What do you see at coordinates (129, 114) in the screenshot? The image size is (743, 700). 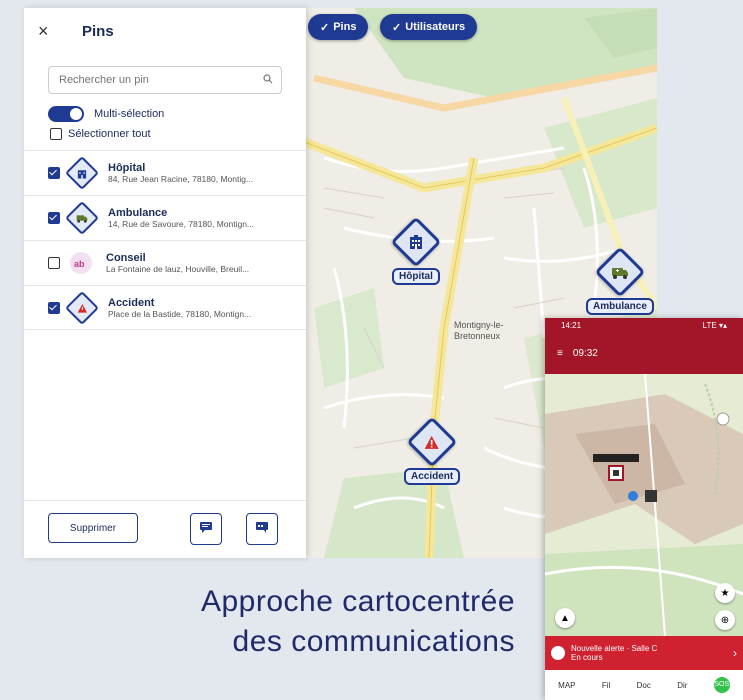 I see `multiselect-label: Multi-sélection` at bounding box center [129, 114].